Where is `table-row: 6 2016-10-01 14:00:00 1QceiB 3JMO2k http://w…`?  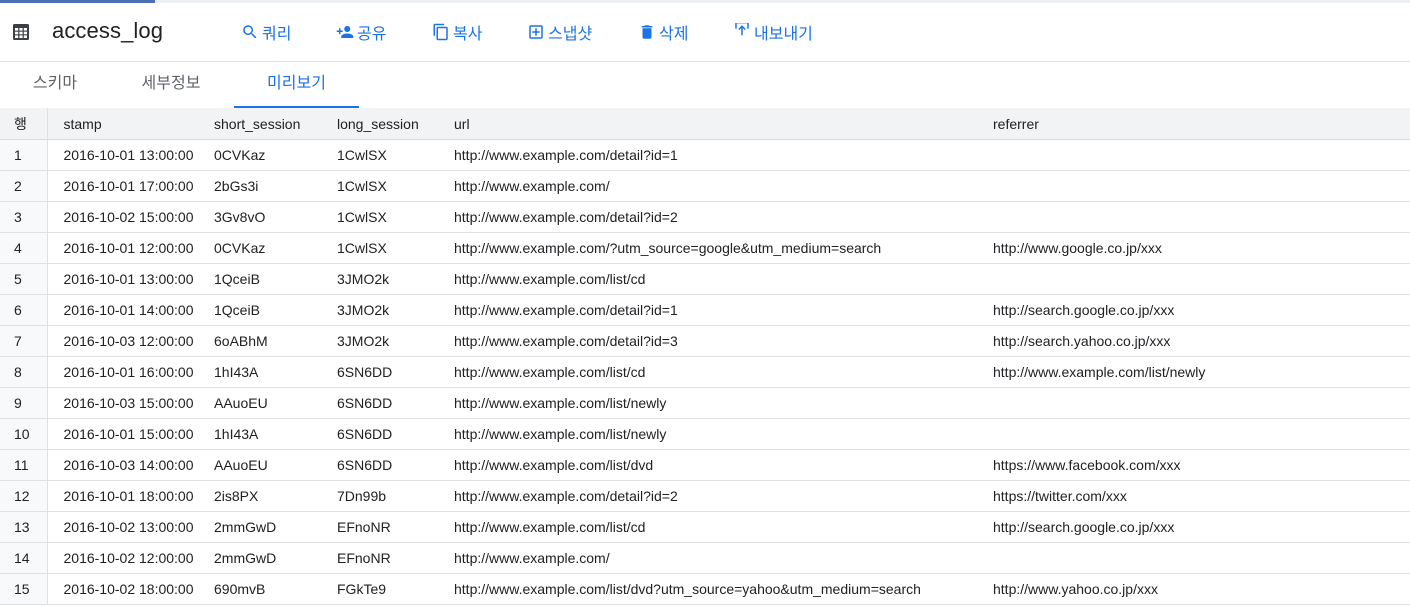
table-row: 6 2016-10-01 14:00:00 1QceiB 3JMO2k http://w… is located at coordinates (705, 310).